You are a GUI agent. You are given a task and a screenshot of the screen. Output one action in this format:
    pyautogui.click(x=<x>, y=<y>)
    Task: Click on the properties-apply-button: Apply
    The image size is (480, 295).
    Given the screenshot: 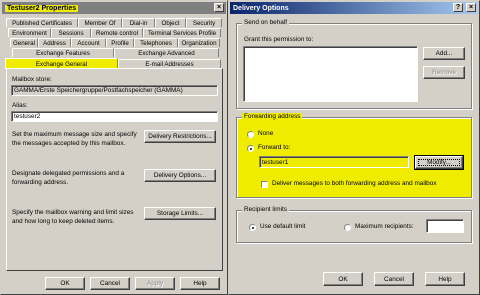 What is the action you would take?
    pyautogui.click(x=155, y=283)
    